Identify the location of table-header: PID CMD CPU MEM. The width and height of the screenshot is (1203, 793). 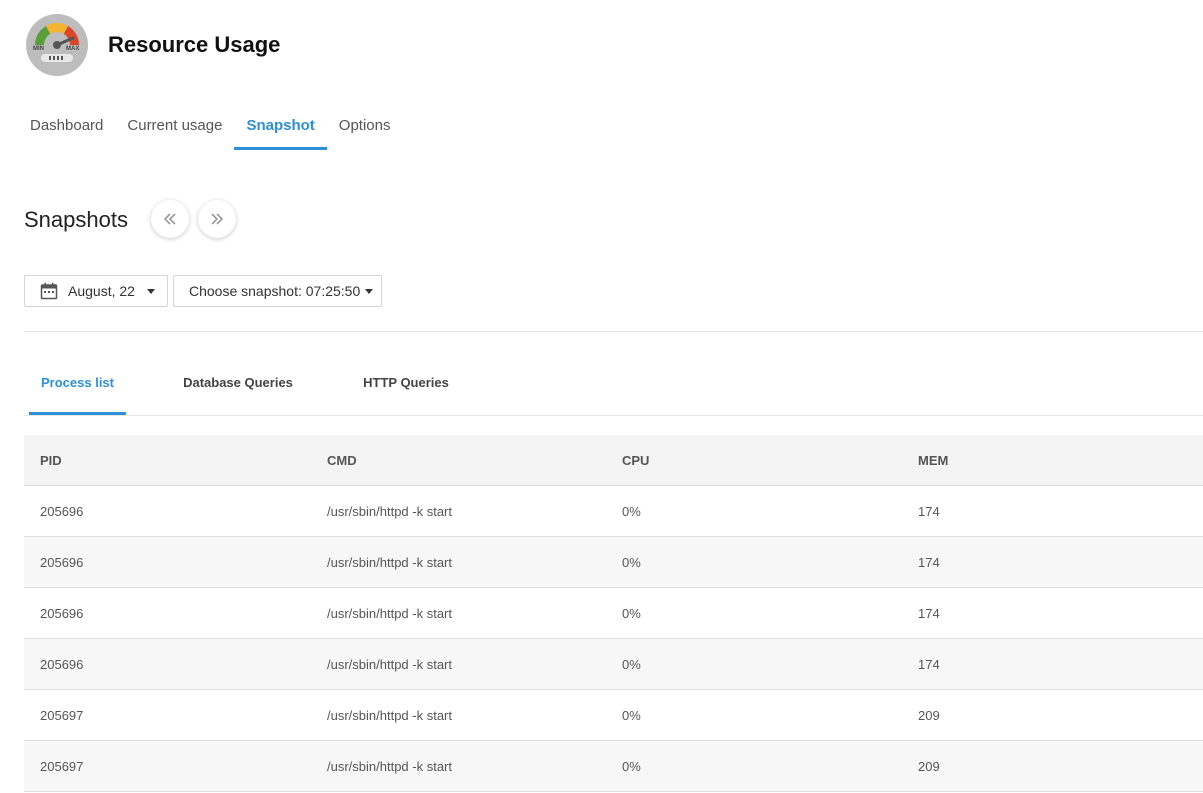
(613, 460).